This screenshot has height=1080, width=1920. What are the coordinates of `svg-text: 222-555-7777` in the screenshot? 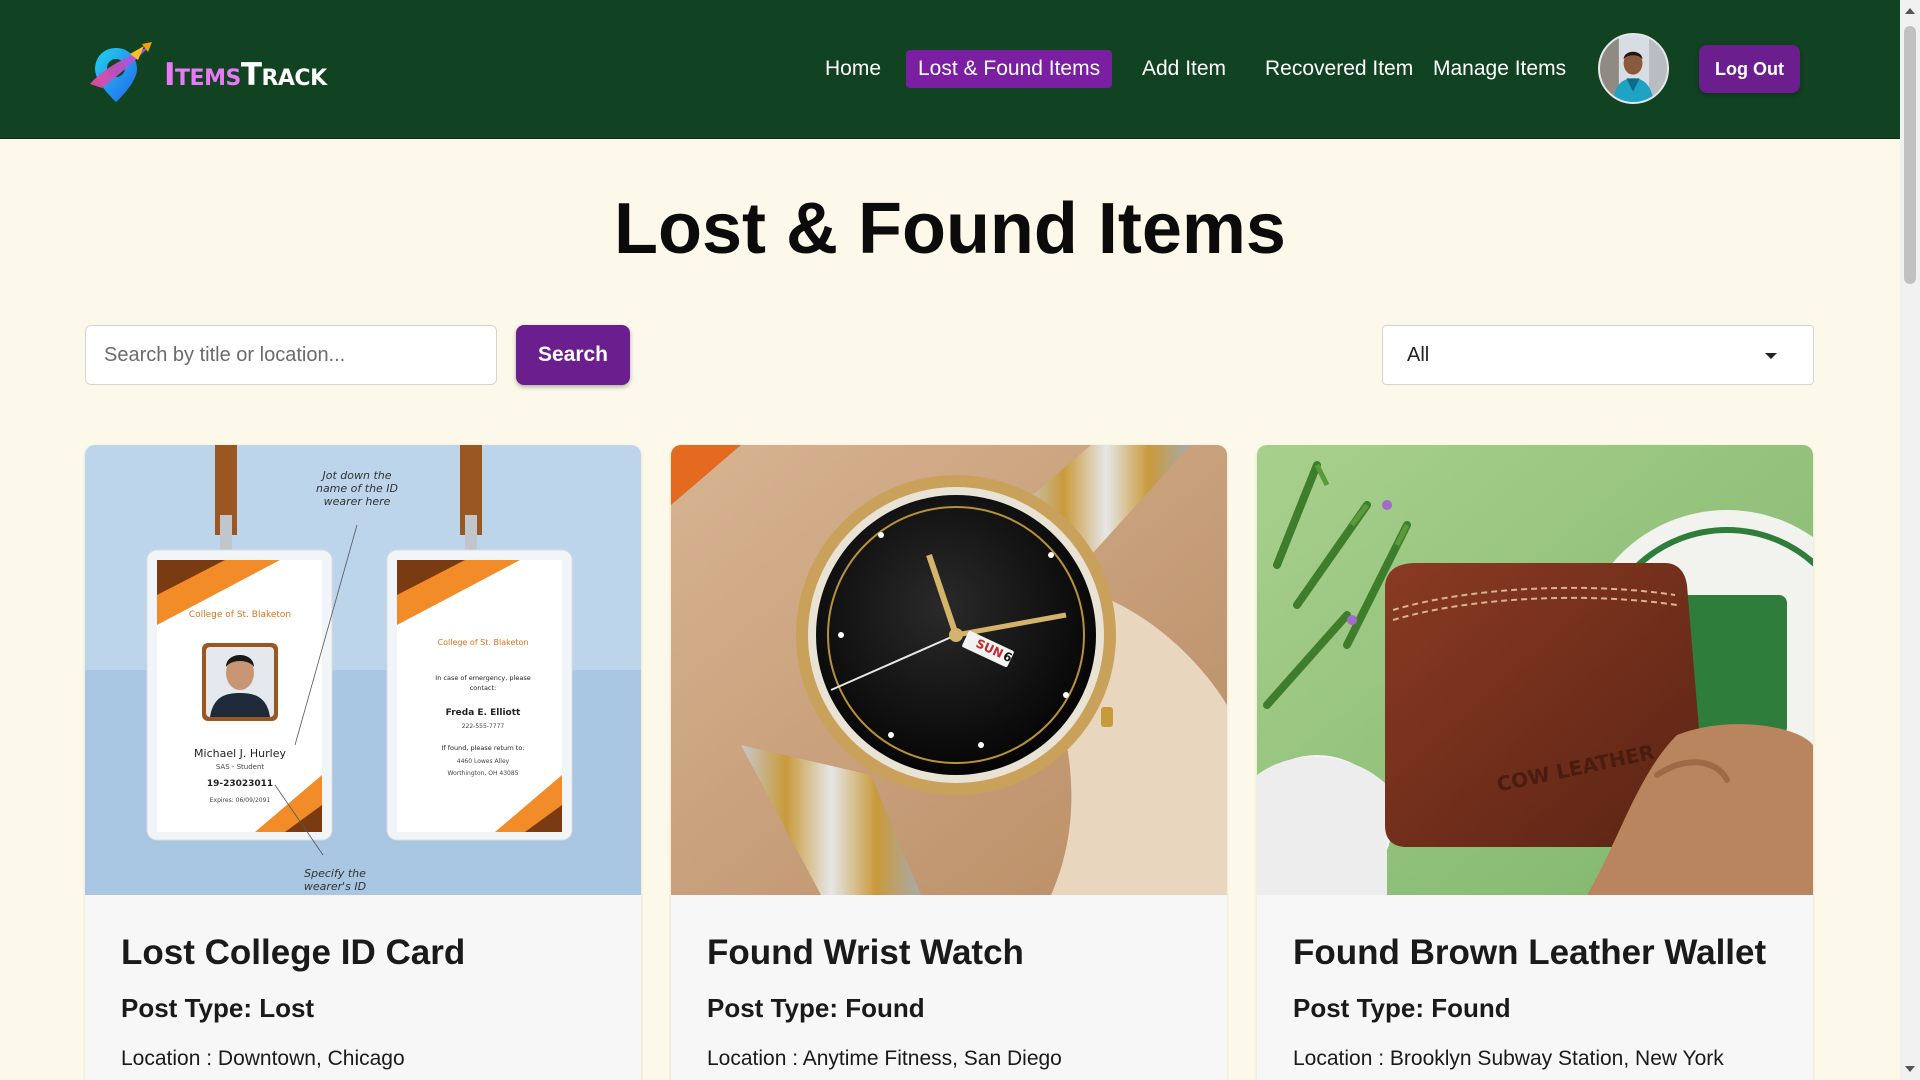 It's located at (483, 726).